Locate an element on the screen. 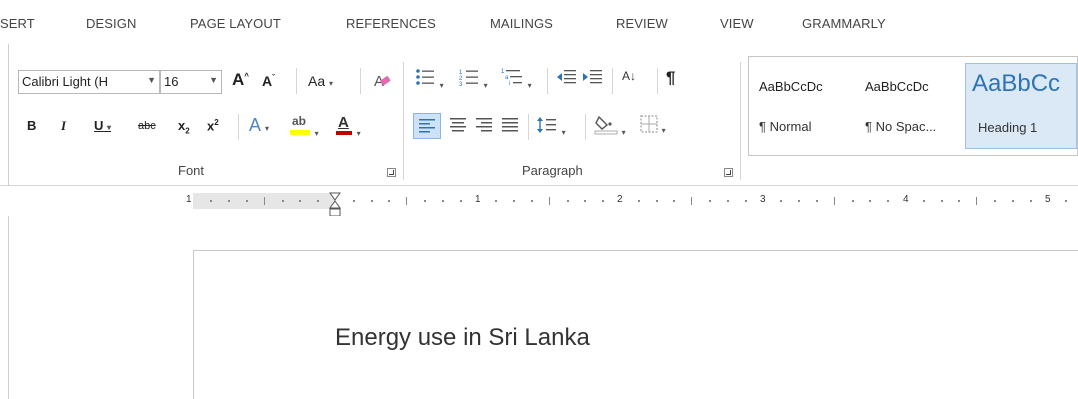 The height and width of the screenshot is (399, 1078). tab-mailings: MAILINGS is located at coordinates (521, 23).